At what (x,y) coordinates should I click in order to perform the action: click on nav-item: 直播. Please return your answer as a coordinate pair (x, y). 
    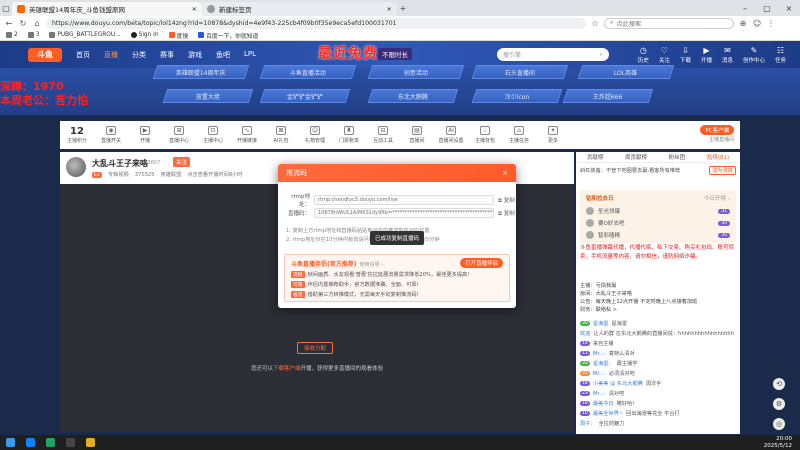
    Looking at the image, I should click on (111, 55).